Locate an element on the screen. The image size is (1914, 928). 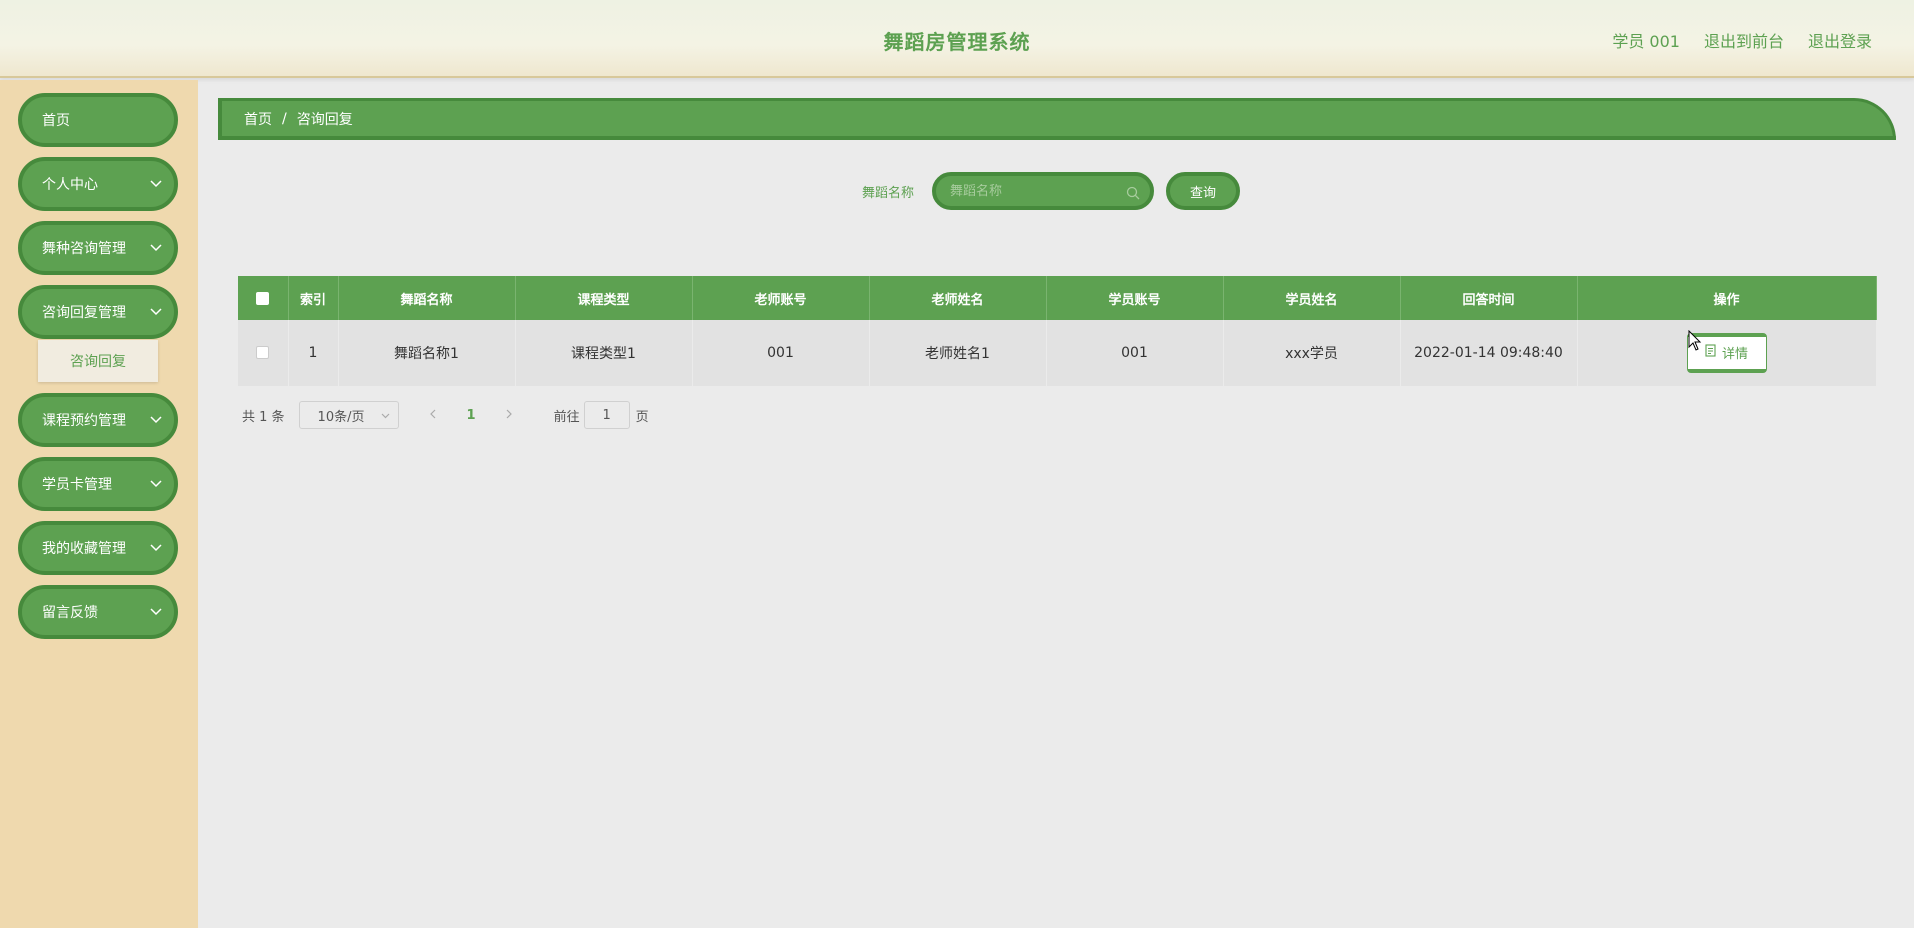
sidebar-item-reply-management: 咨询回复管理 is located at coordinates (98, 312).